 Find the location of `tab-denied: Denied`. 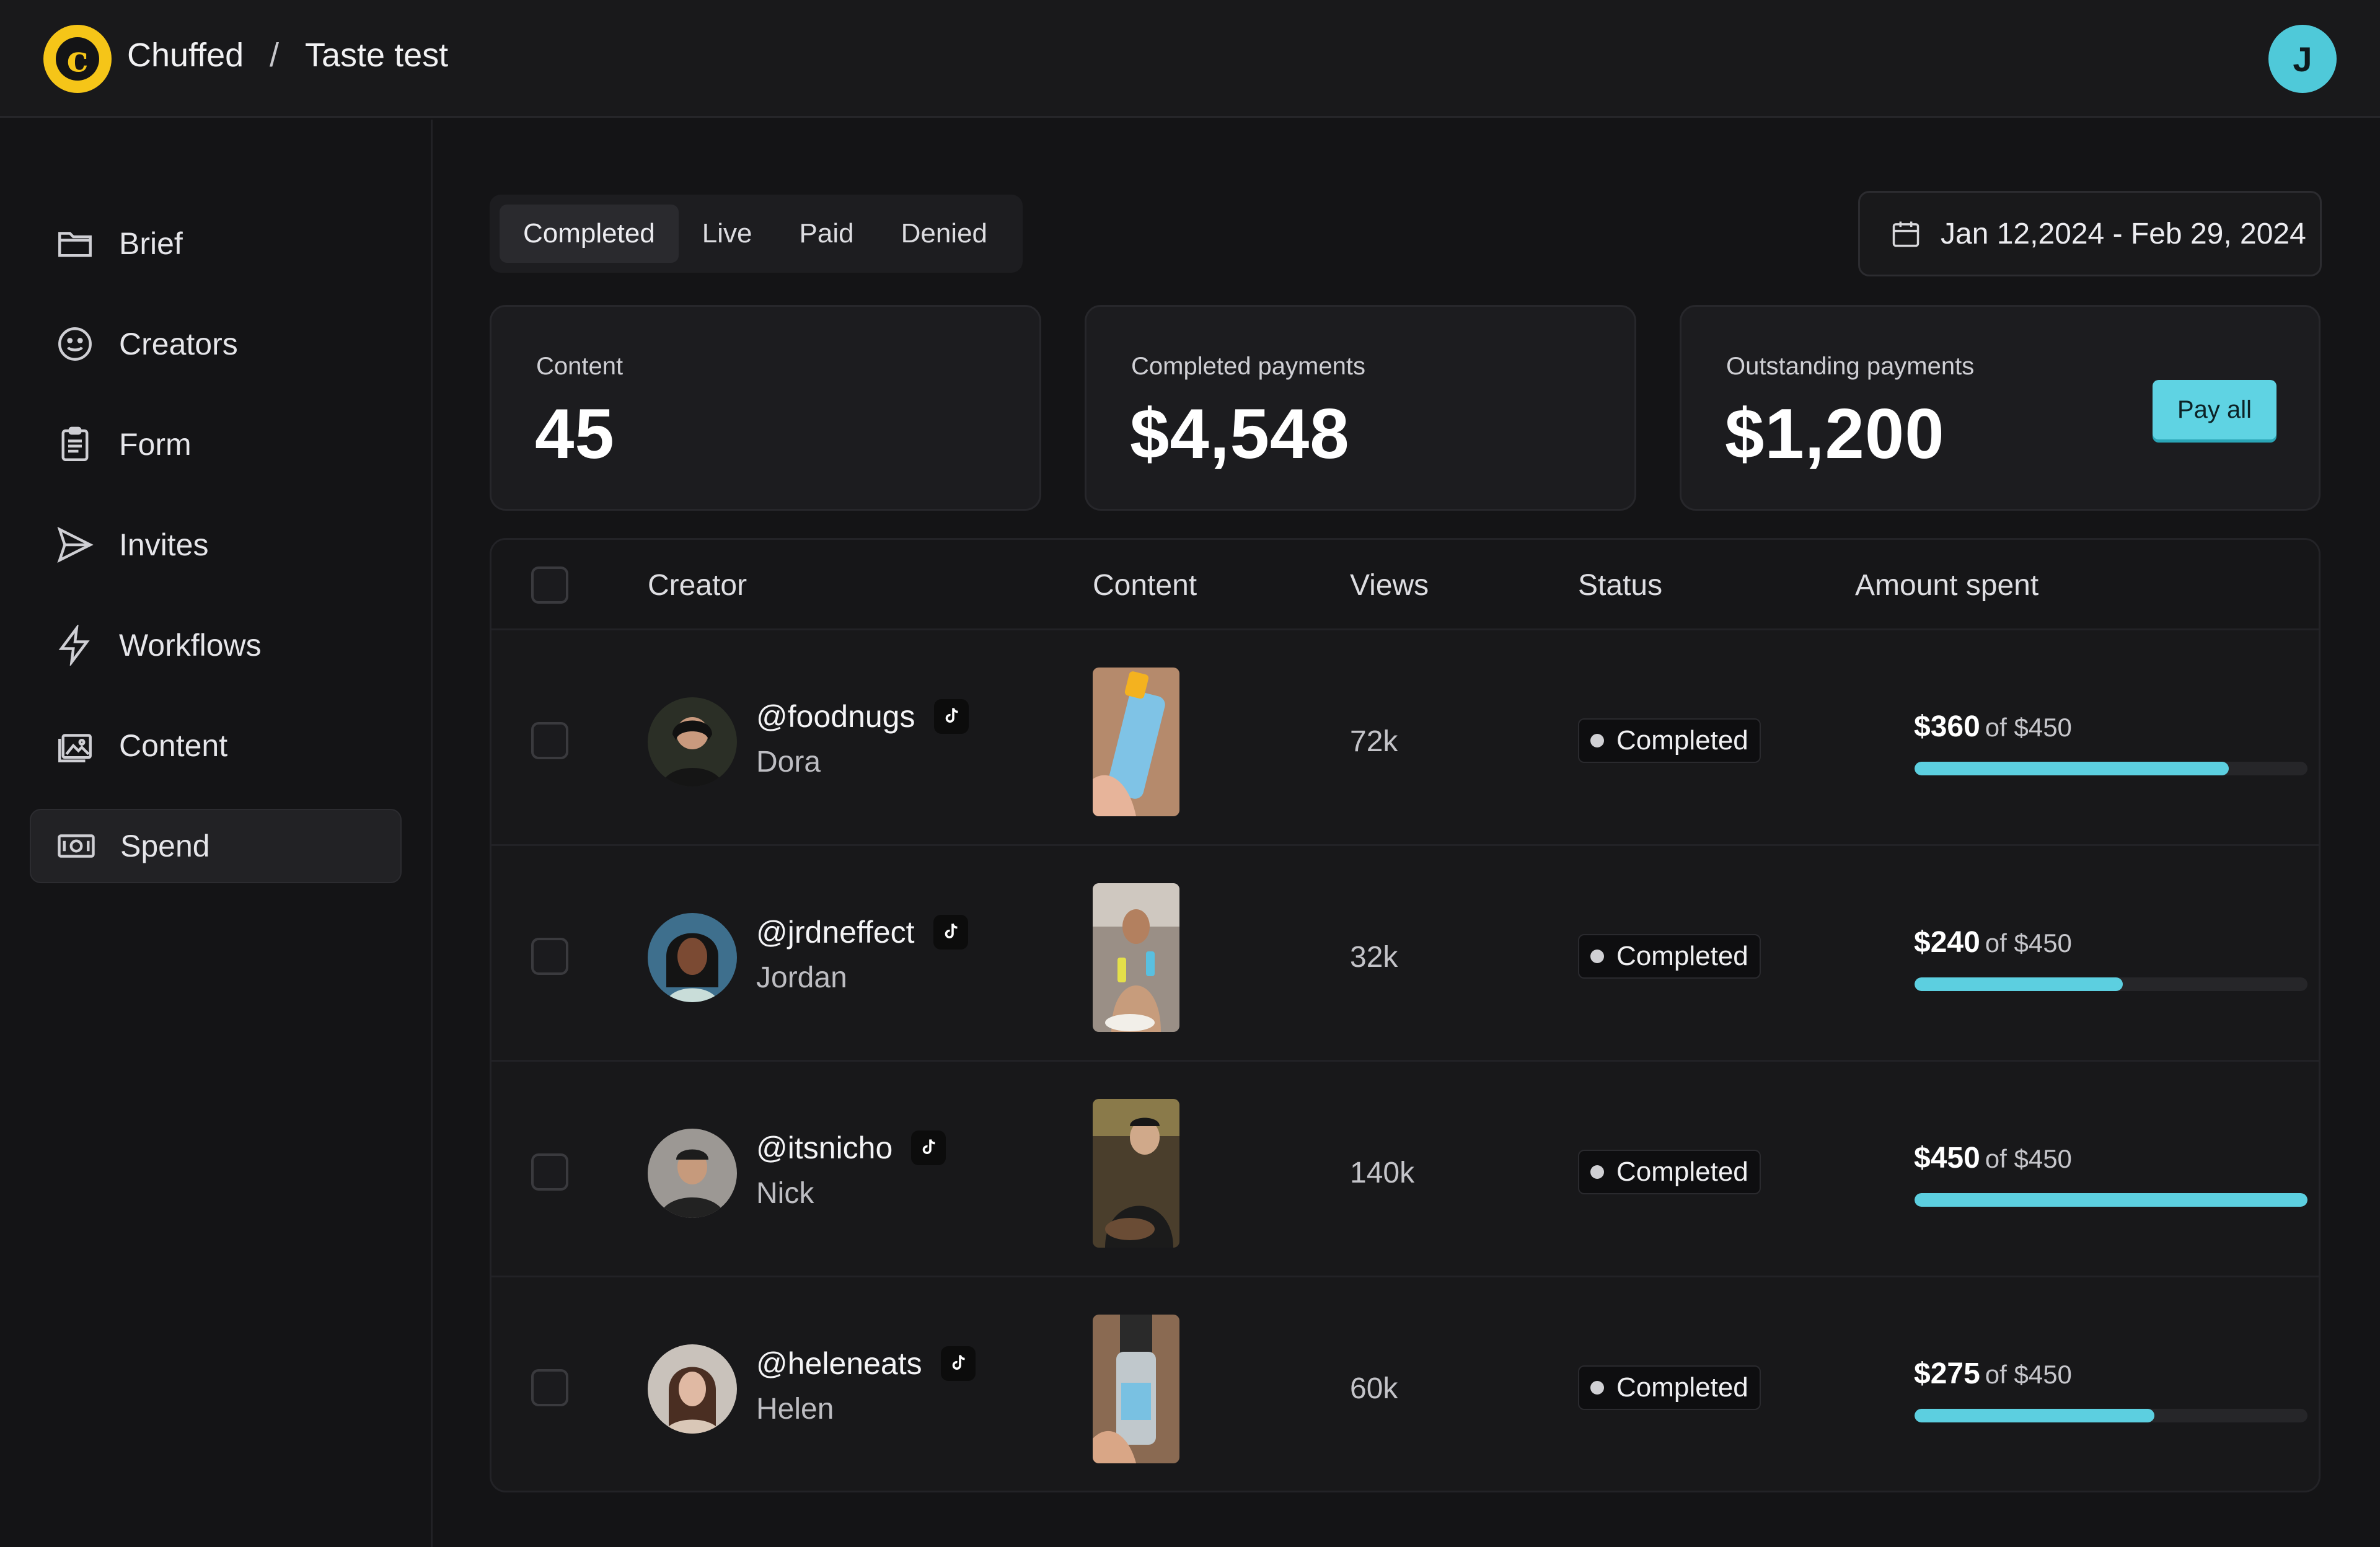

tab-denied: Denied is located at coordinates (944, 234).